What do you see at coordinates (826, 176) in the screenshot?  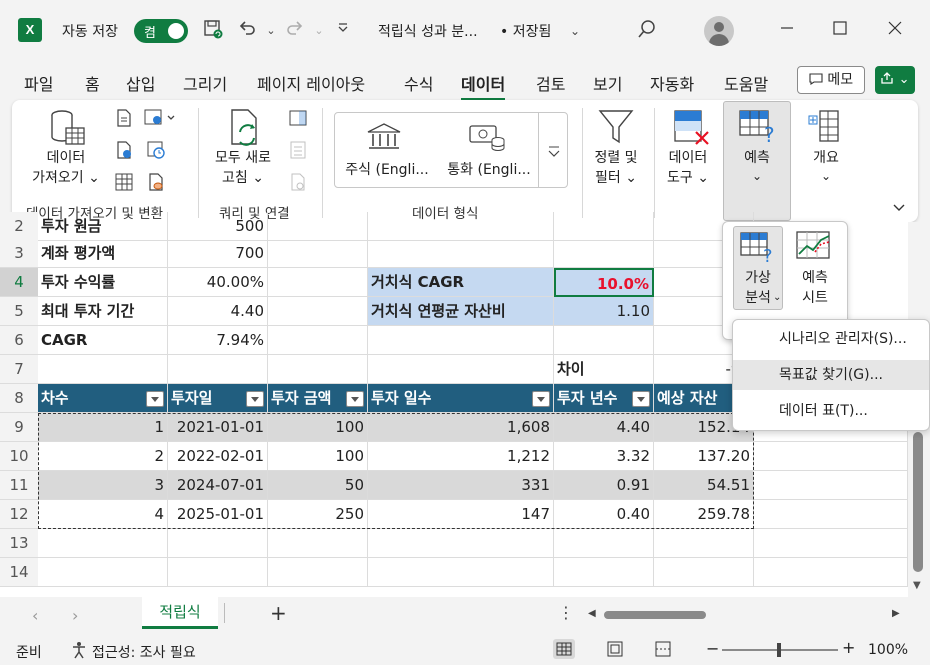 I see `chevron-down-icon: ⌄` at bounding box center [826, 176].